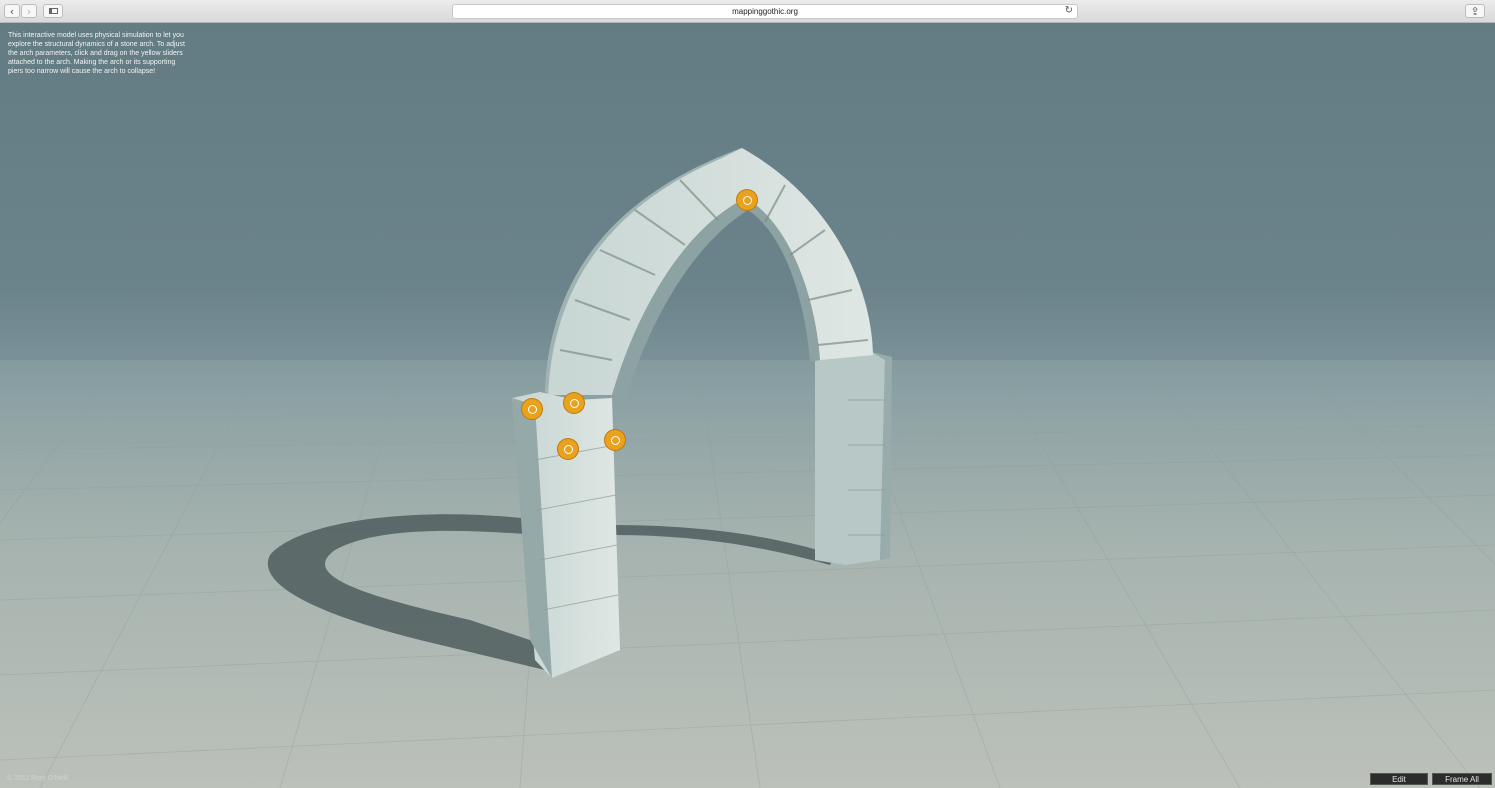  I want to click on back-button: ‹, so click(12, 11).